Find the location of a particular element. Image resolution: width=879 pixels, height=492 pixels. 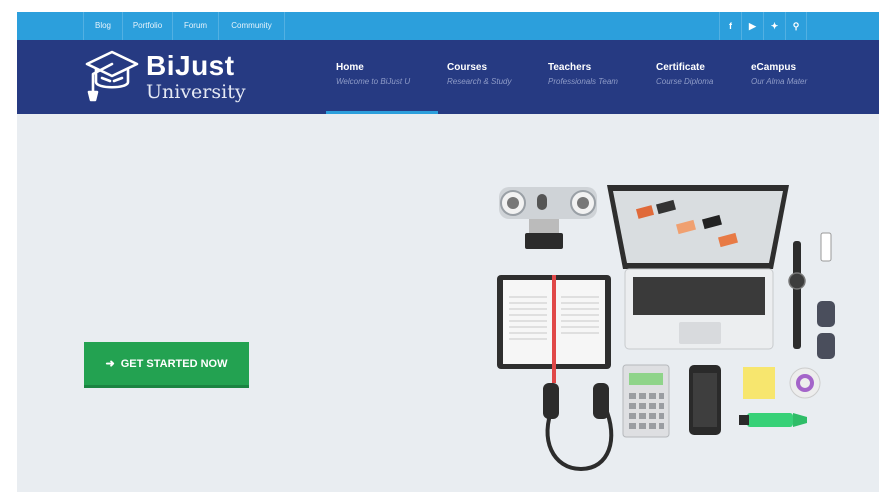

nav-title: eCampus is located at coordinates (774, 67).